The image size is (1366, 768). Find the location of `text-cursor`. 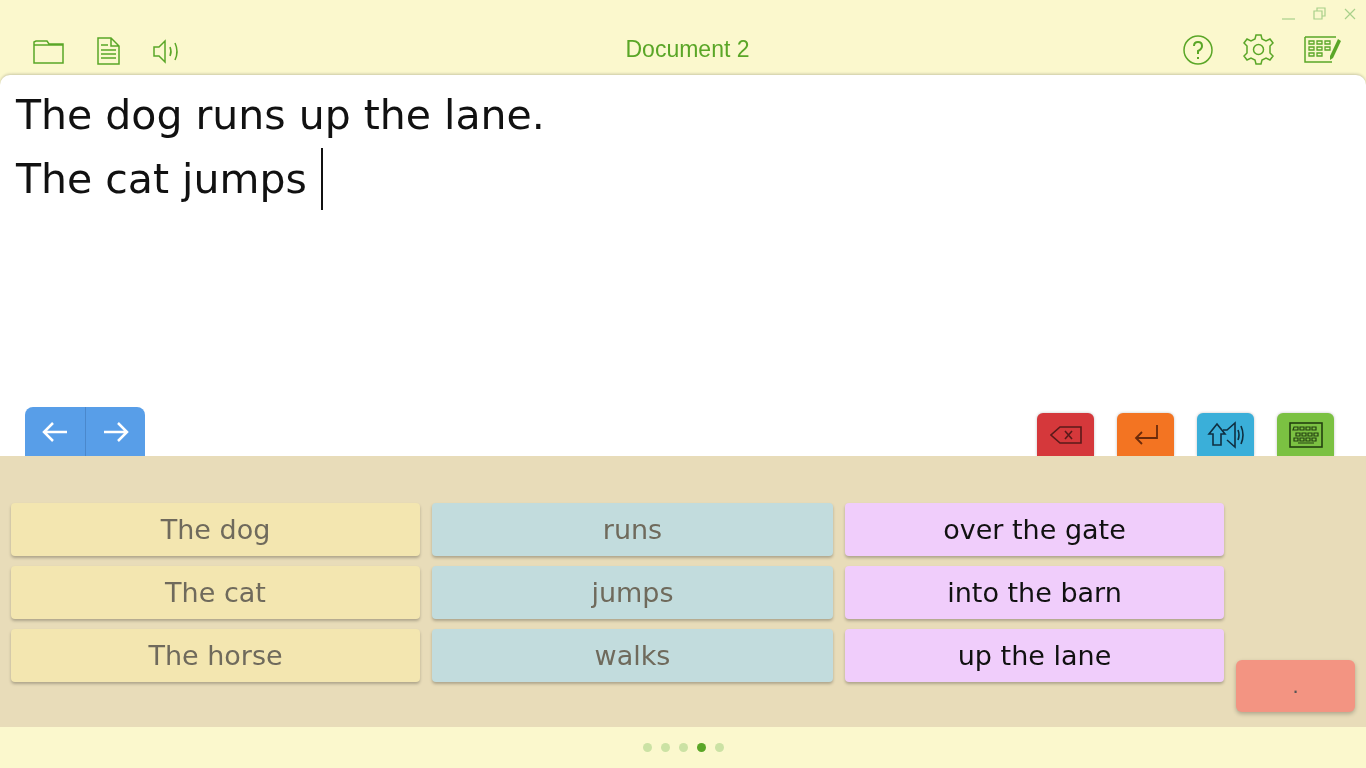

text-cursor is located at coordinates (321, 179).